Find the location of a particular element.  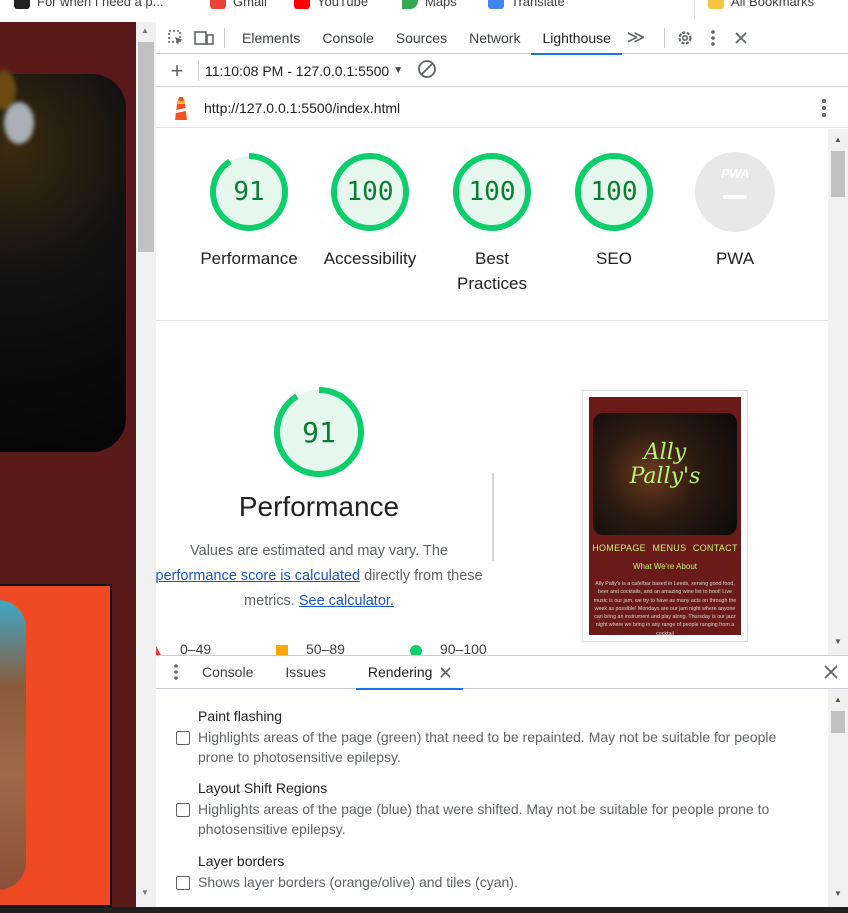

paint-flashing-checkbox is located at coordinates (183, 738).